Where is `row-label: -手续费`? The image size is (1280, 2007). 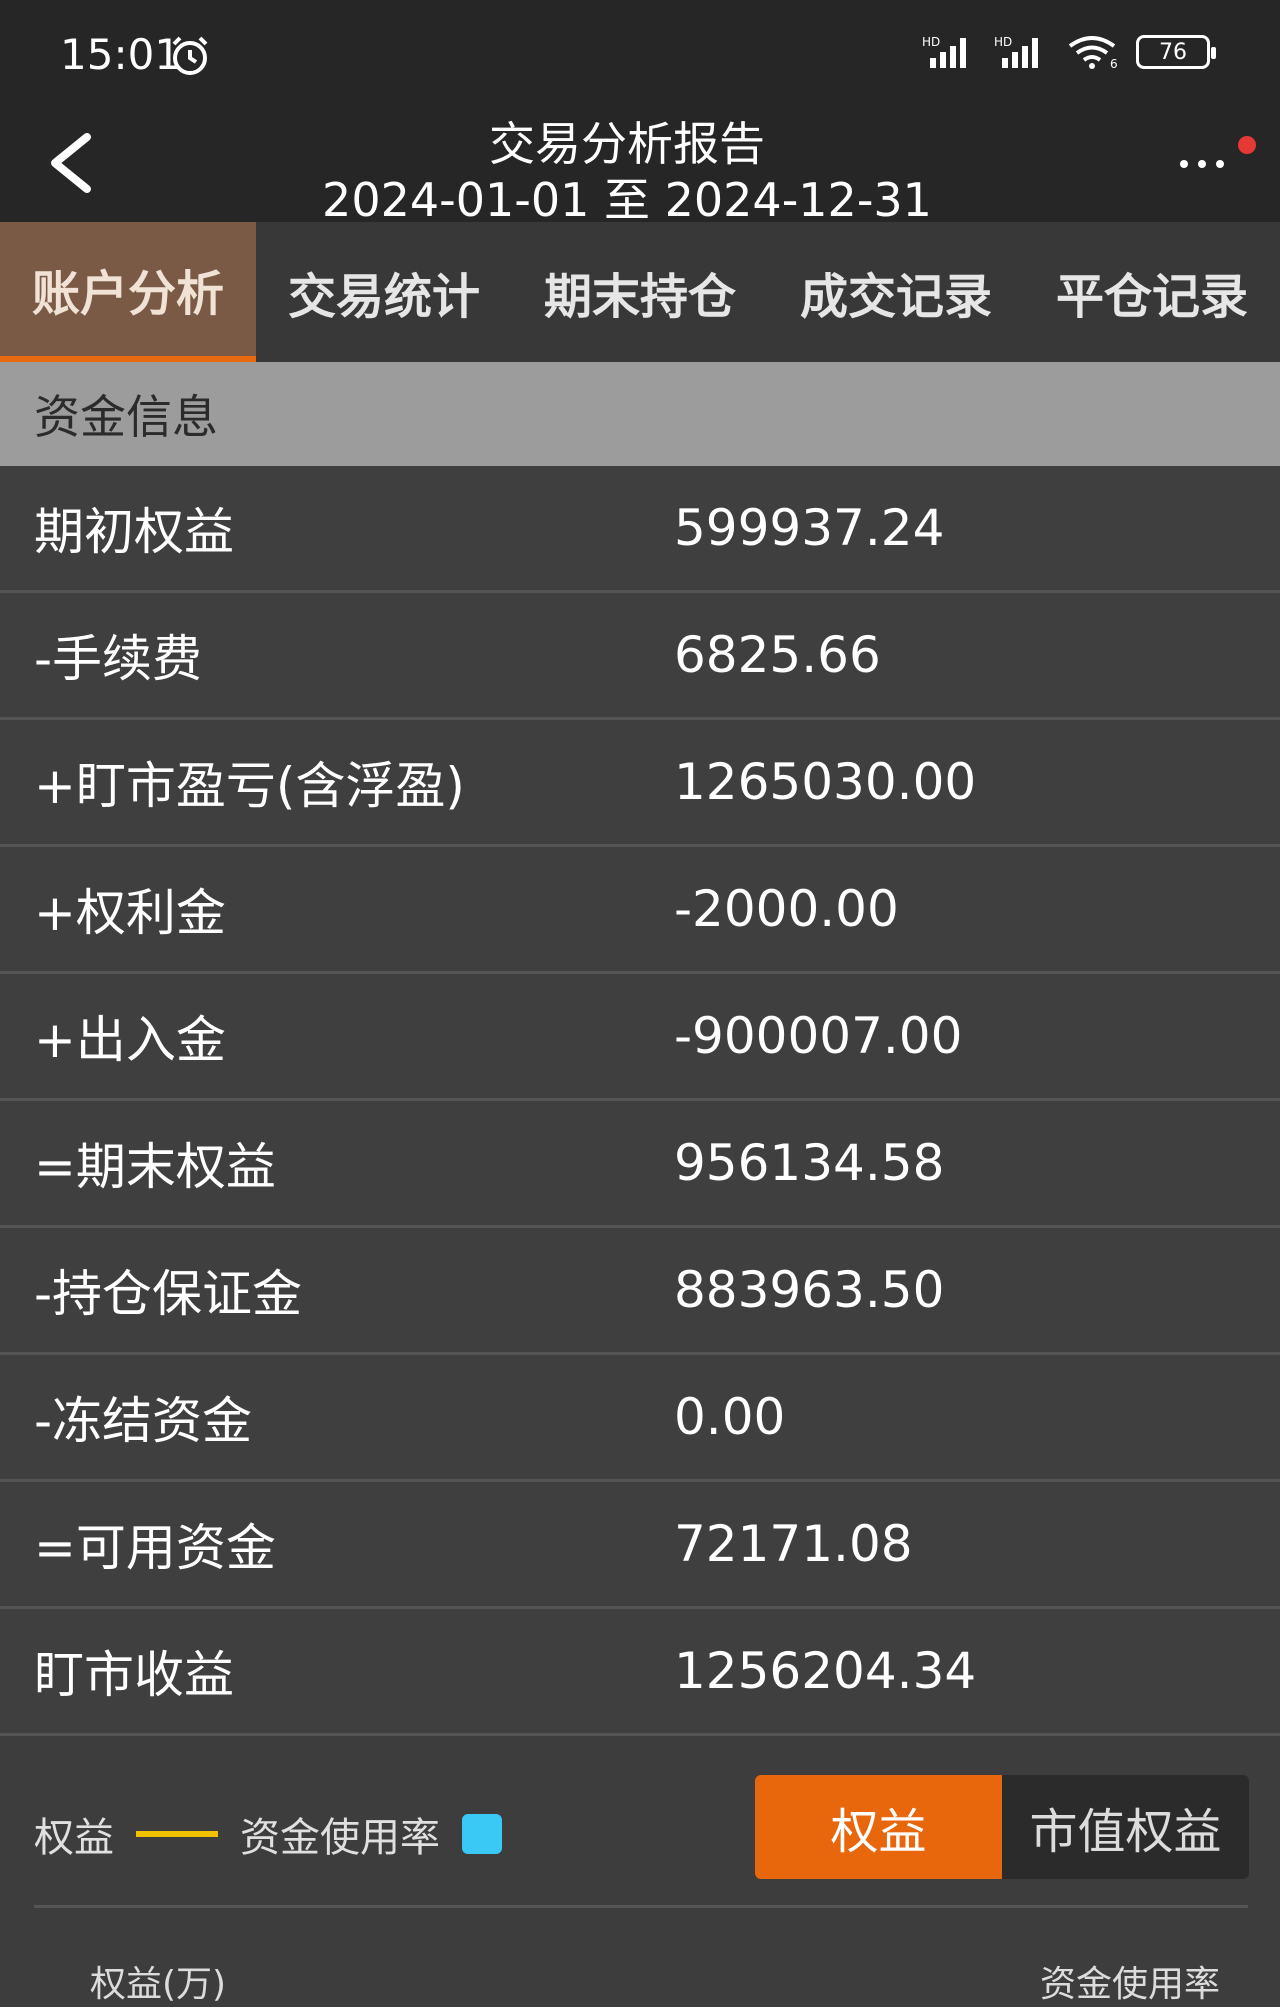 row-label: -手续费 is located at coordinates (118, 659).